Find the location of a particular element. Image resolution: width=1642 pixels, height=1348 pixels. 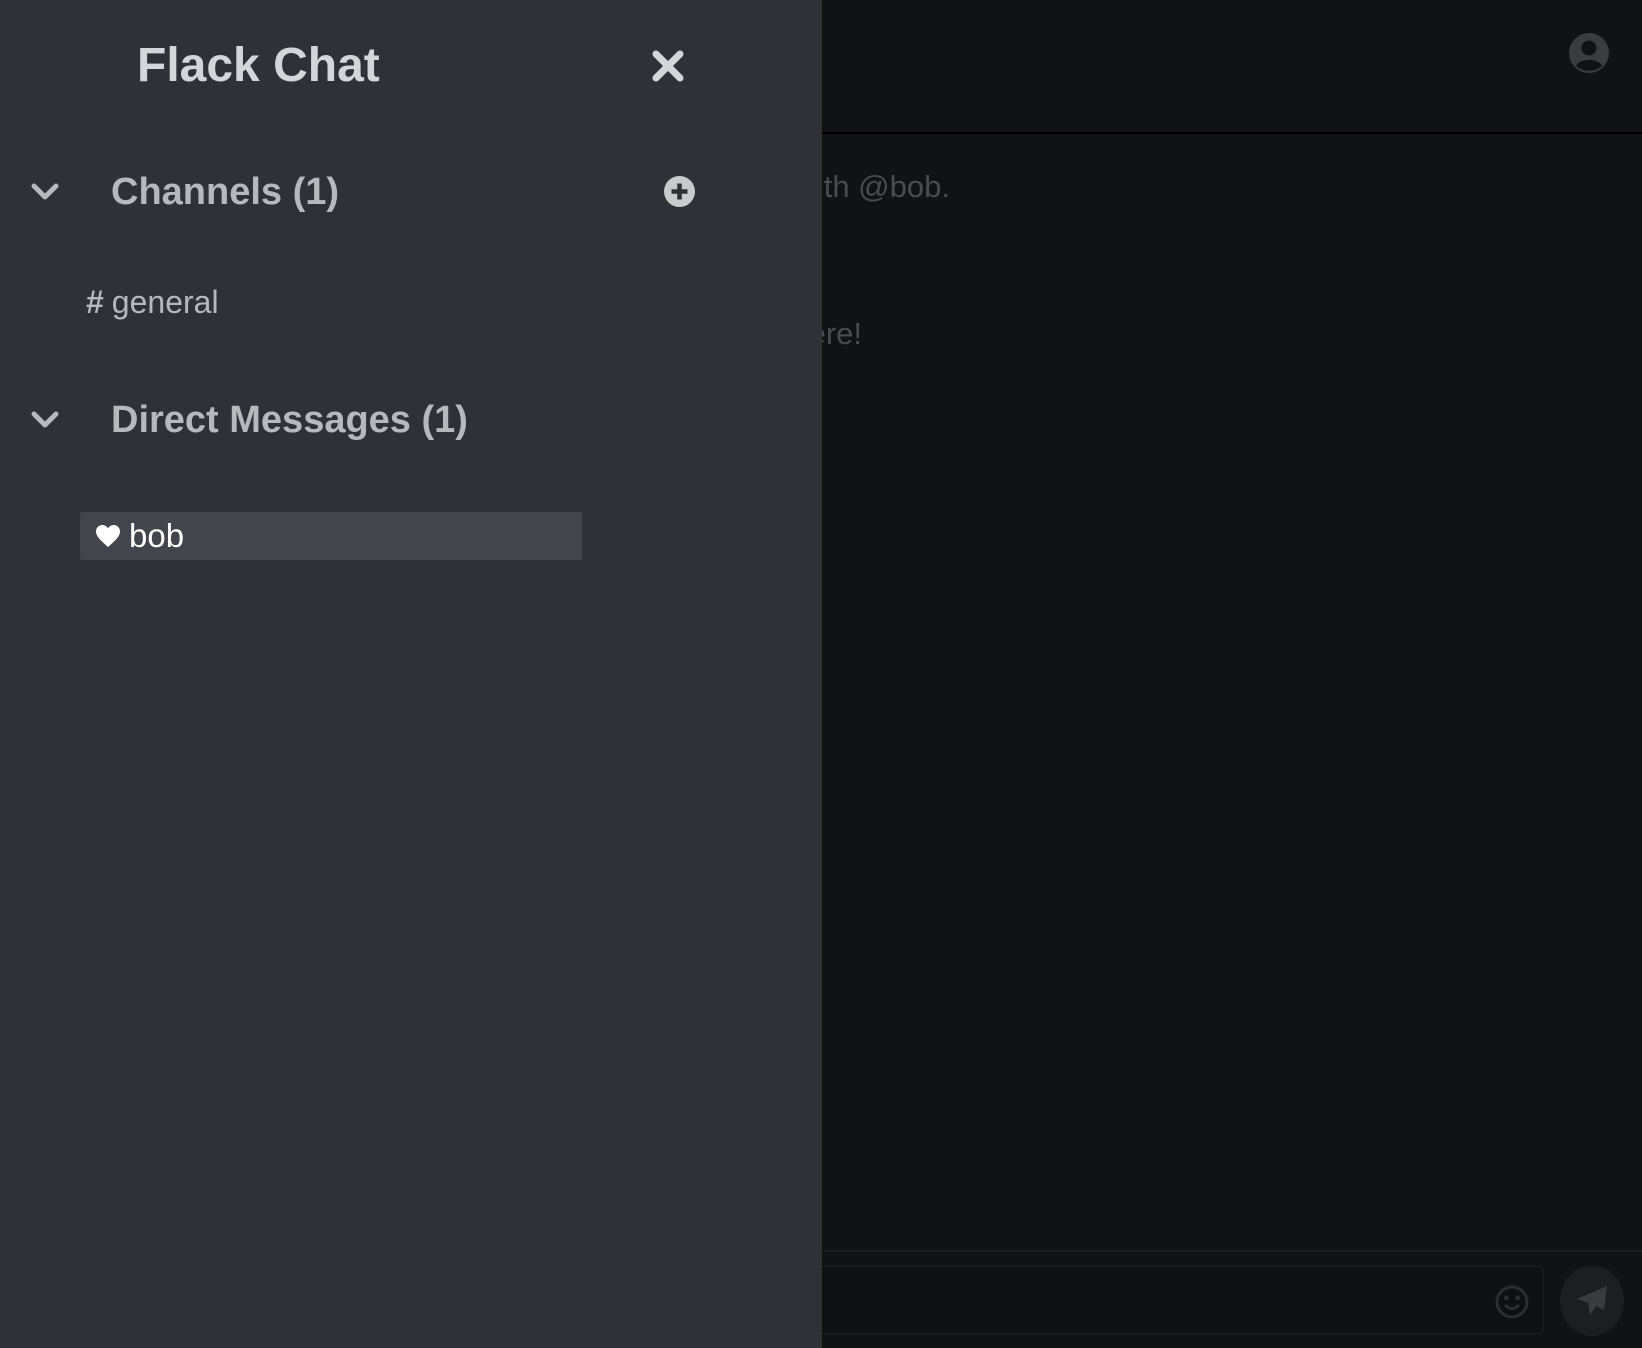

user-circle-icon is located at coordinates (1589, 53).